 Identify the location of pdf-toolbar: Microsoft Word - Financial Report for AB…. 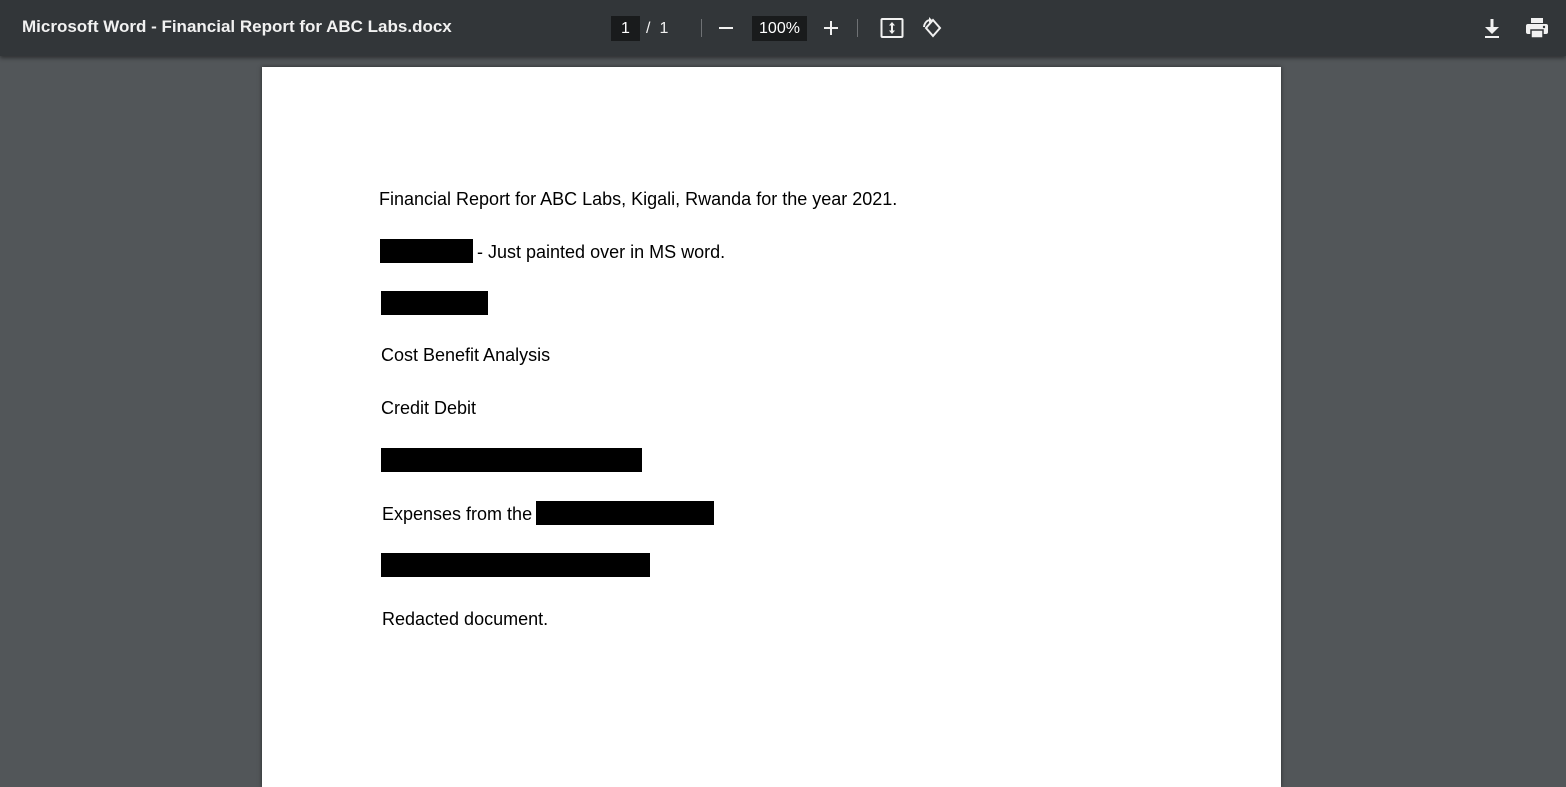
(783, 28).